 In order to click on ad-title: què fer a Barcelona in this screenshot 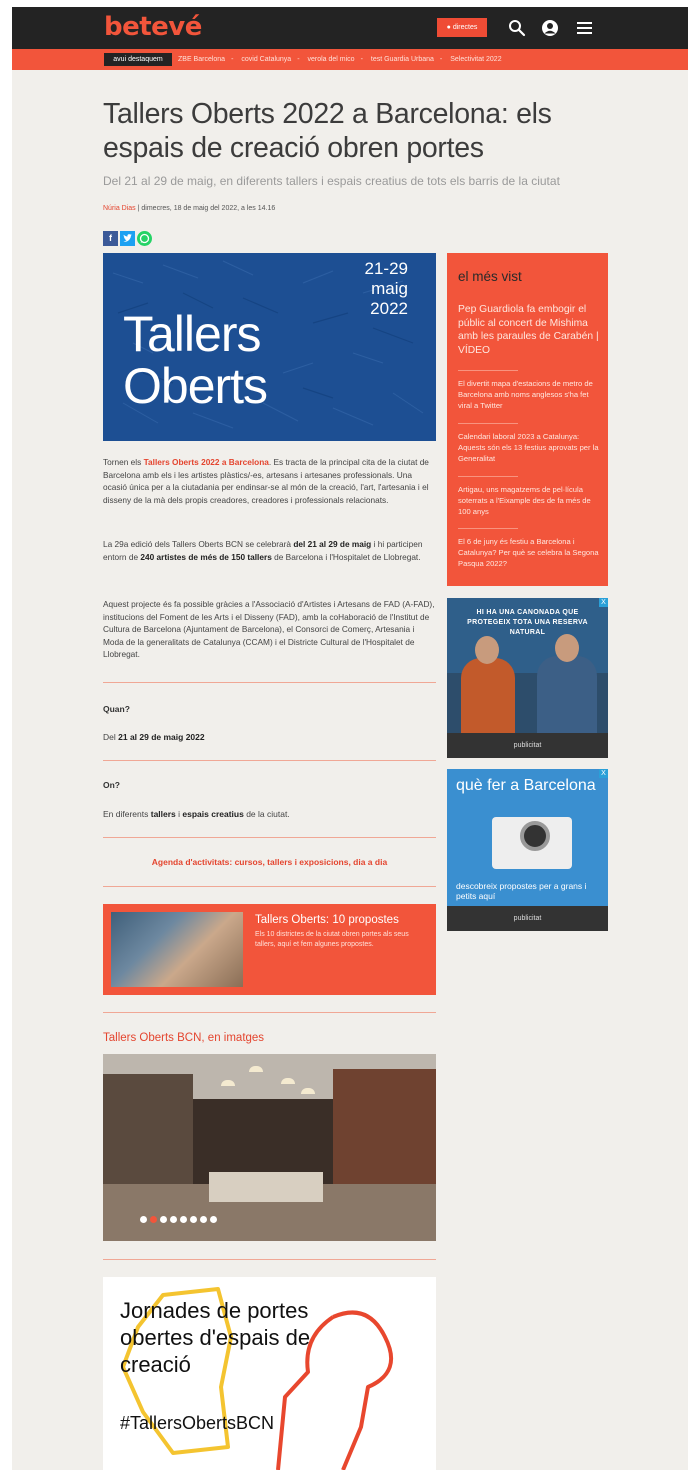, I will do `click(526, 785)`.